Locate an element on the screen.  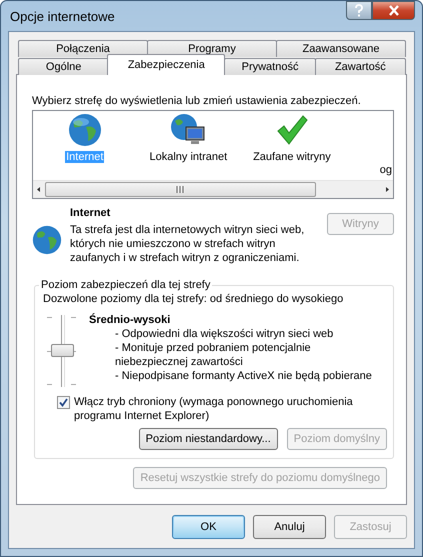
instruction-text: Wybierz strefę do wyświetlenia lub zmień ustawienia zabezpieczeń. is located at coordinates (197, 101).